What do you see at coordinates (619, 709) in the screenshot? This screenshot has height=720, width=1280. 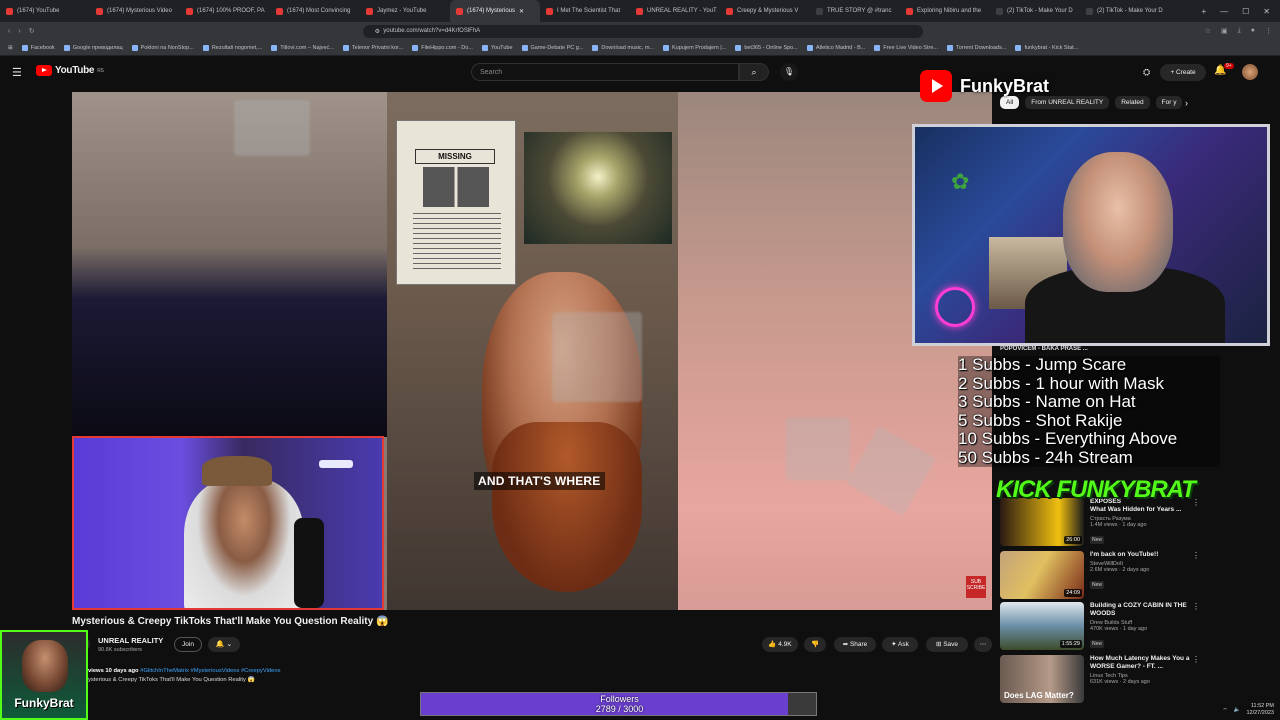 I see `followers-count: 2789 / 3000` at bounding box center [619, 709].